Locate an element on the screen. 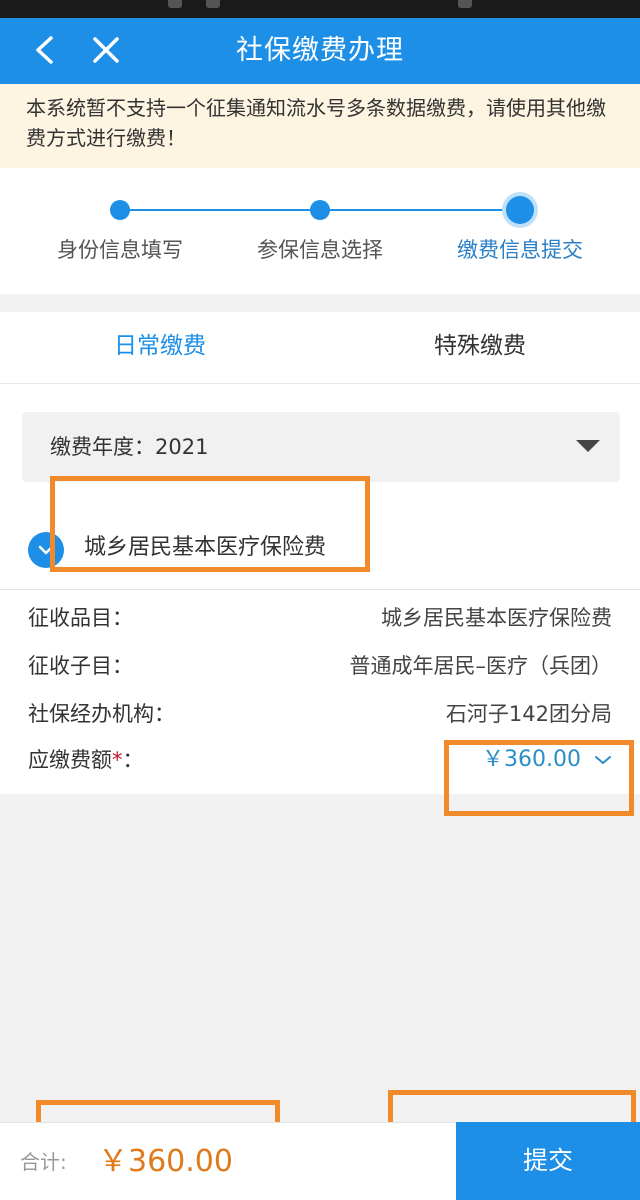 This screenshot has width=640, height=1200. tab-daily-payment: 日常缴费 is located at coordinates (160, 348).